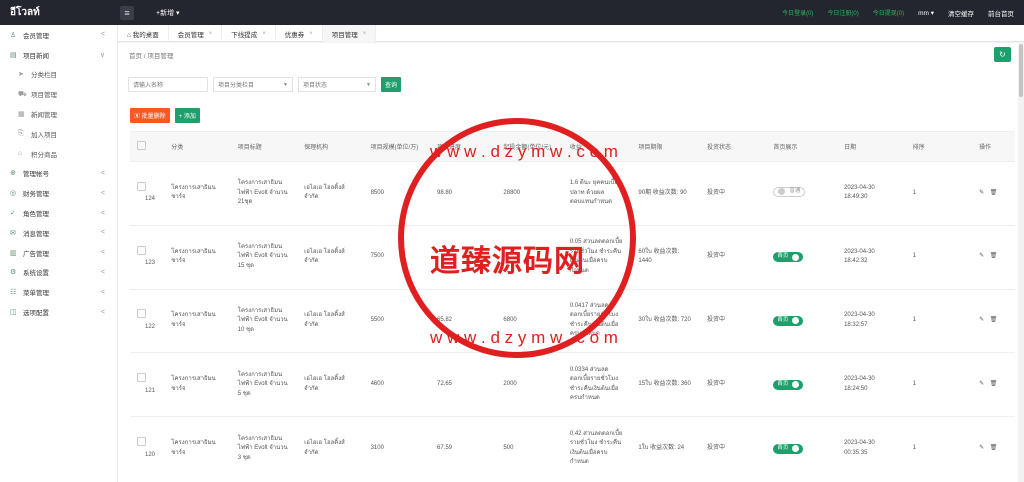 This screenshot has width=1024, height=482. I want to click on column-header: 项目规模(单位/万), so click(396, 146).